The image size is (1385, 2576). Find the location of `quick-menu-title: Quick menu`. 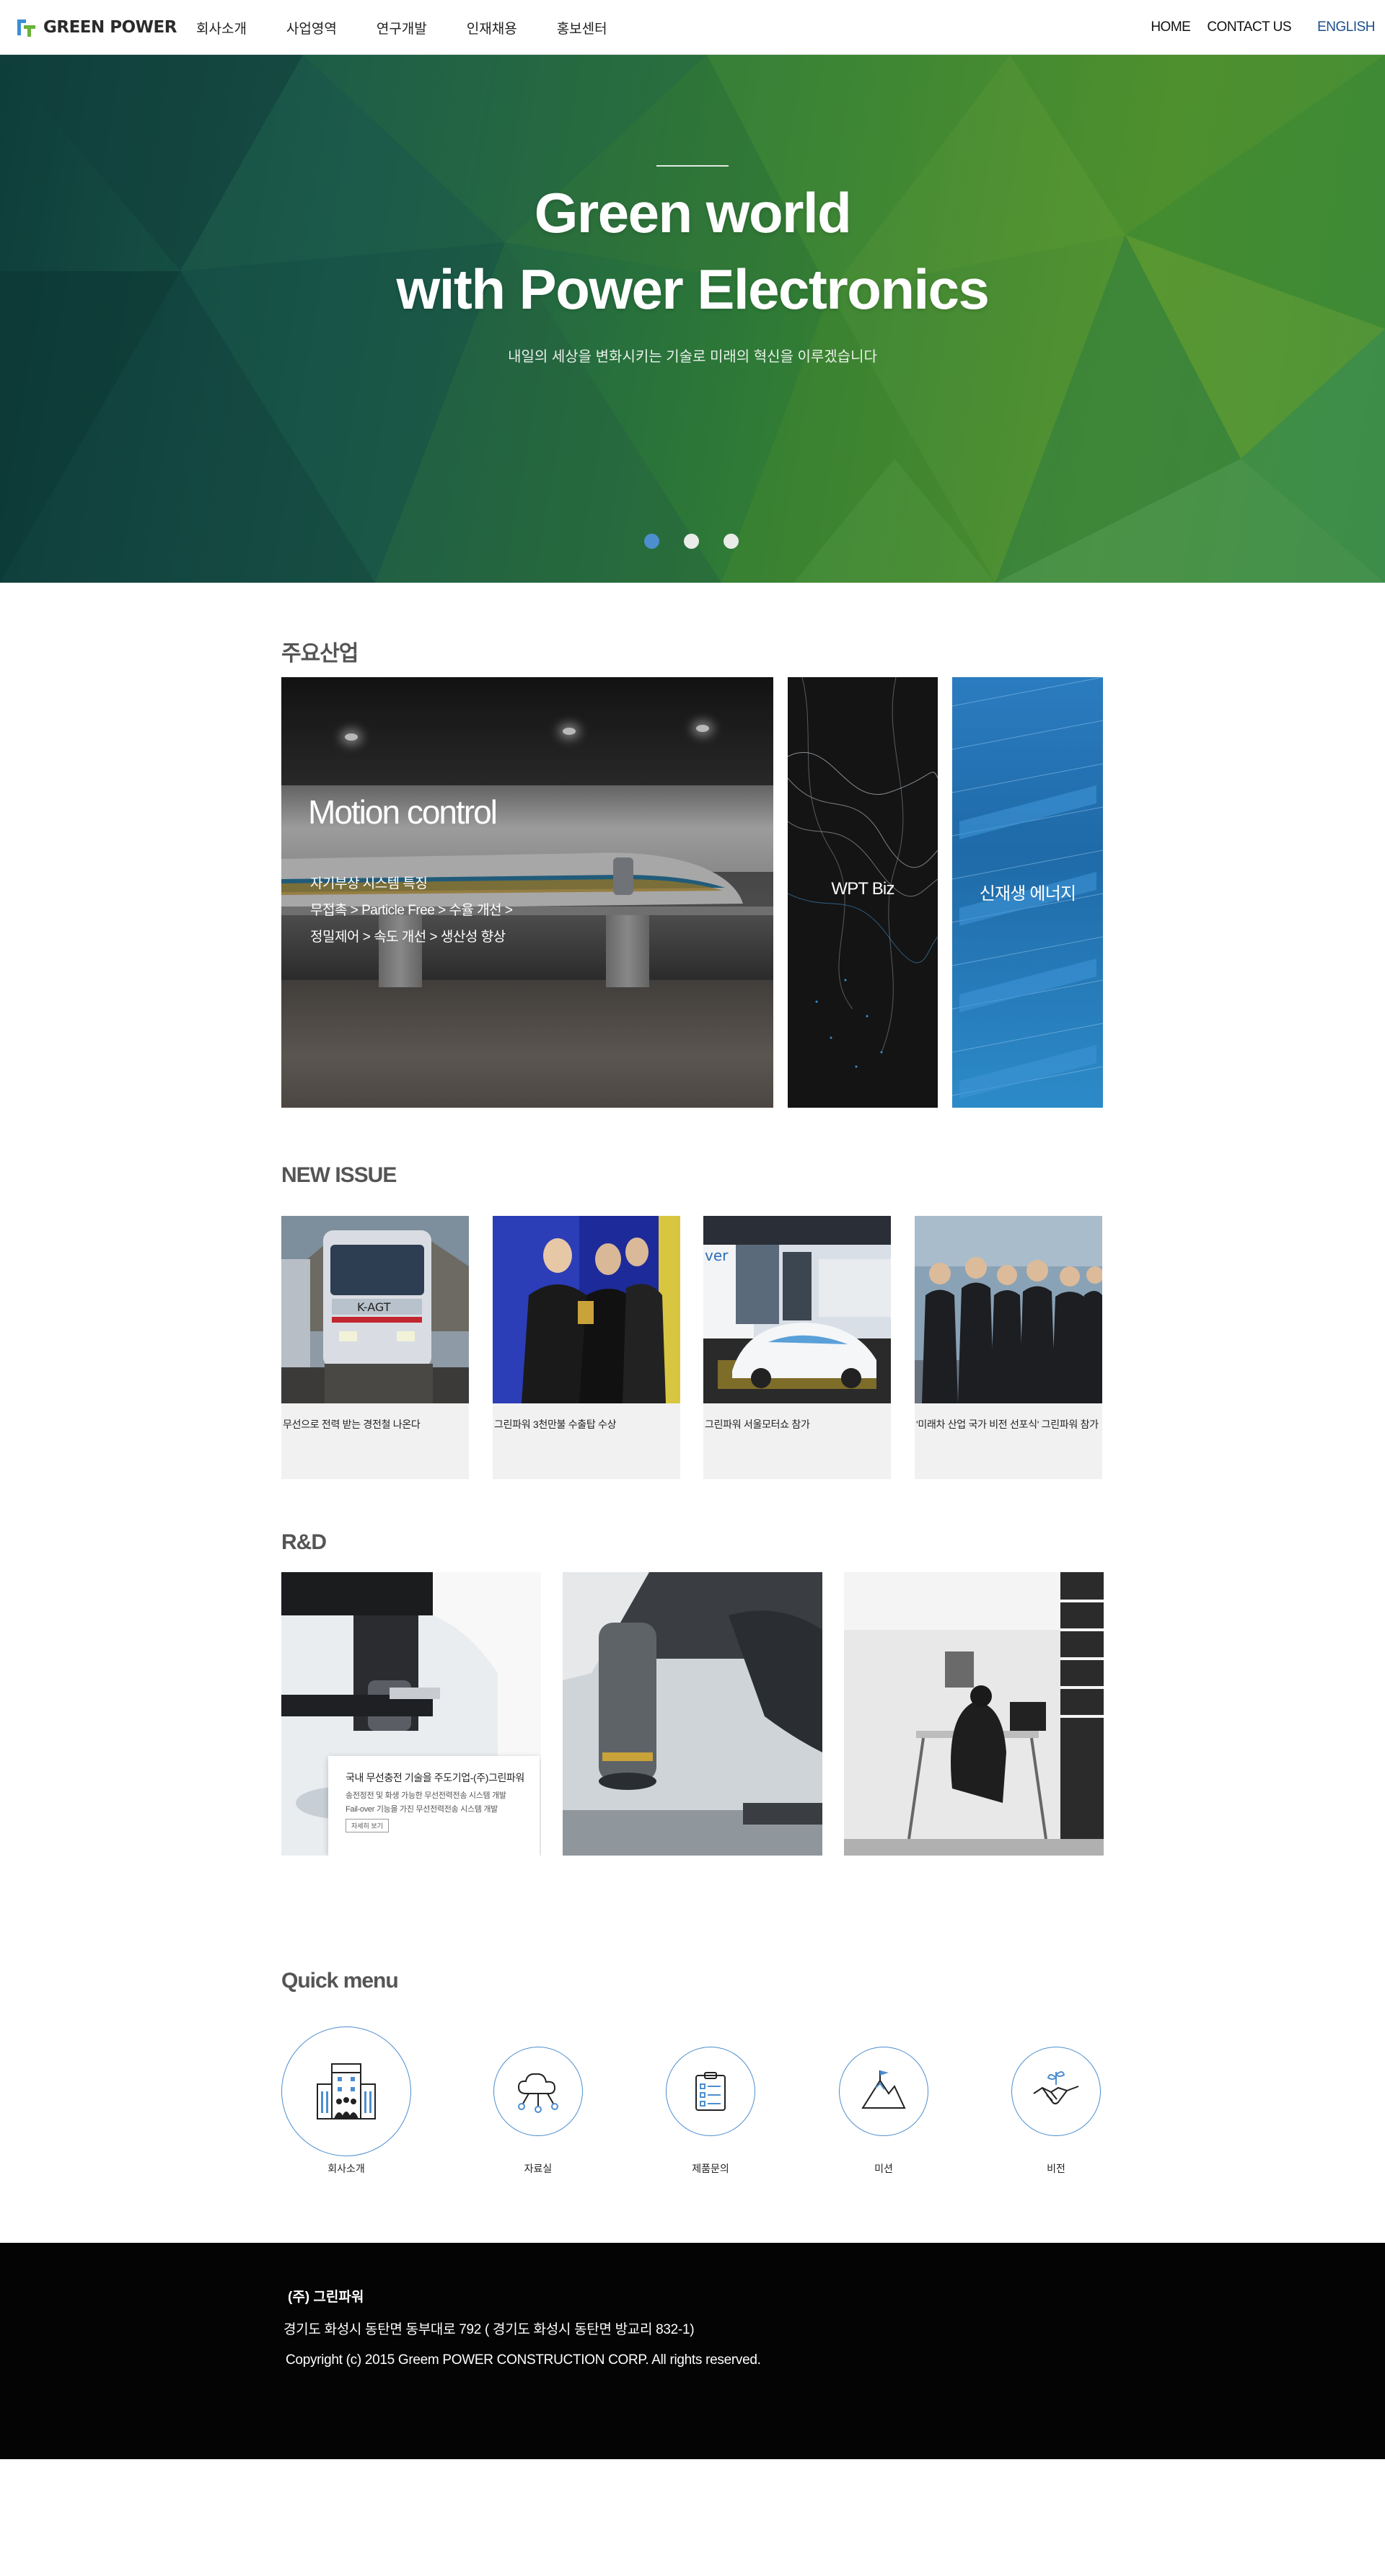

quick-menu-title: Quick menu is located at coordinates (340, 1981).